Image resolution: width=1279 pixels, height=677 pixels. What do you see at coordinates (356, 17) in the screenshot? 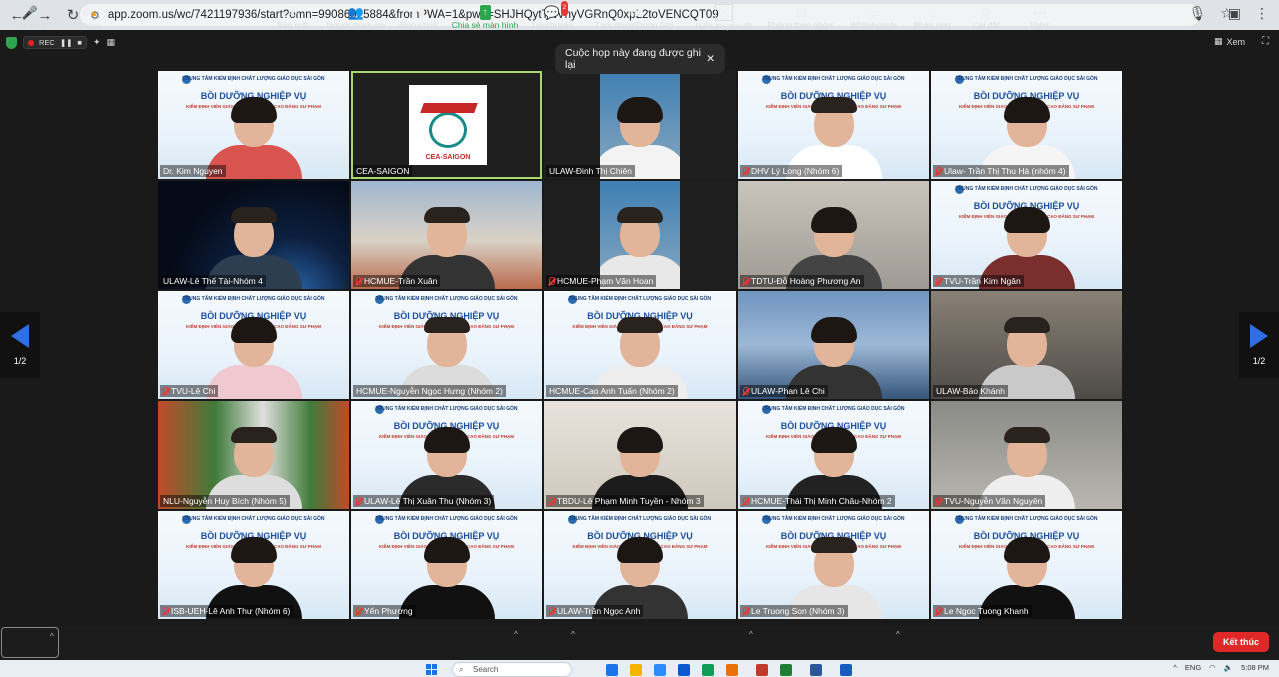
I see `participants-button: 👥 44 Người tham gia` at bounding box center [356, 17].